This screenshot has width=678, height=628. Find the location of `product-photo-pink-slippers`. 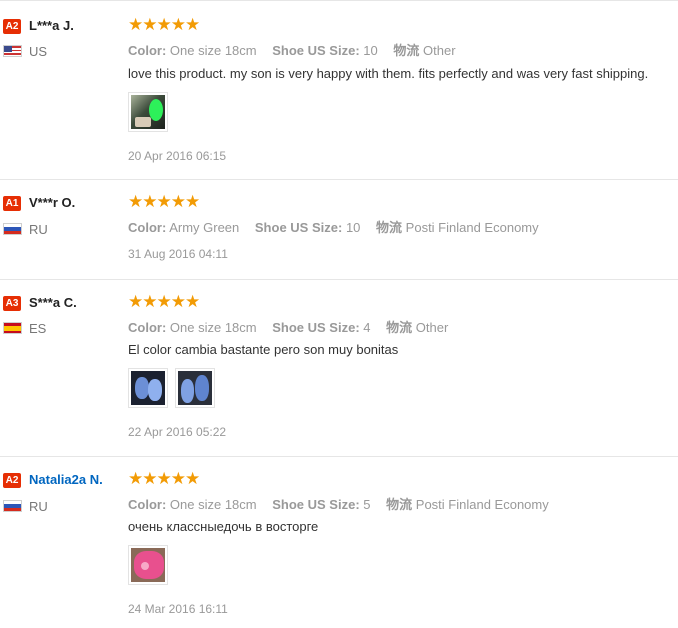

product-photo-pink-slippers is located at coordinates (148, 565).